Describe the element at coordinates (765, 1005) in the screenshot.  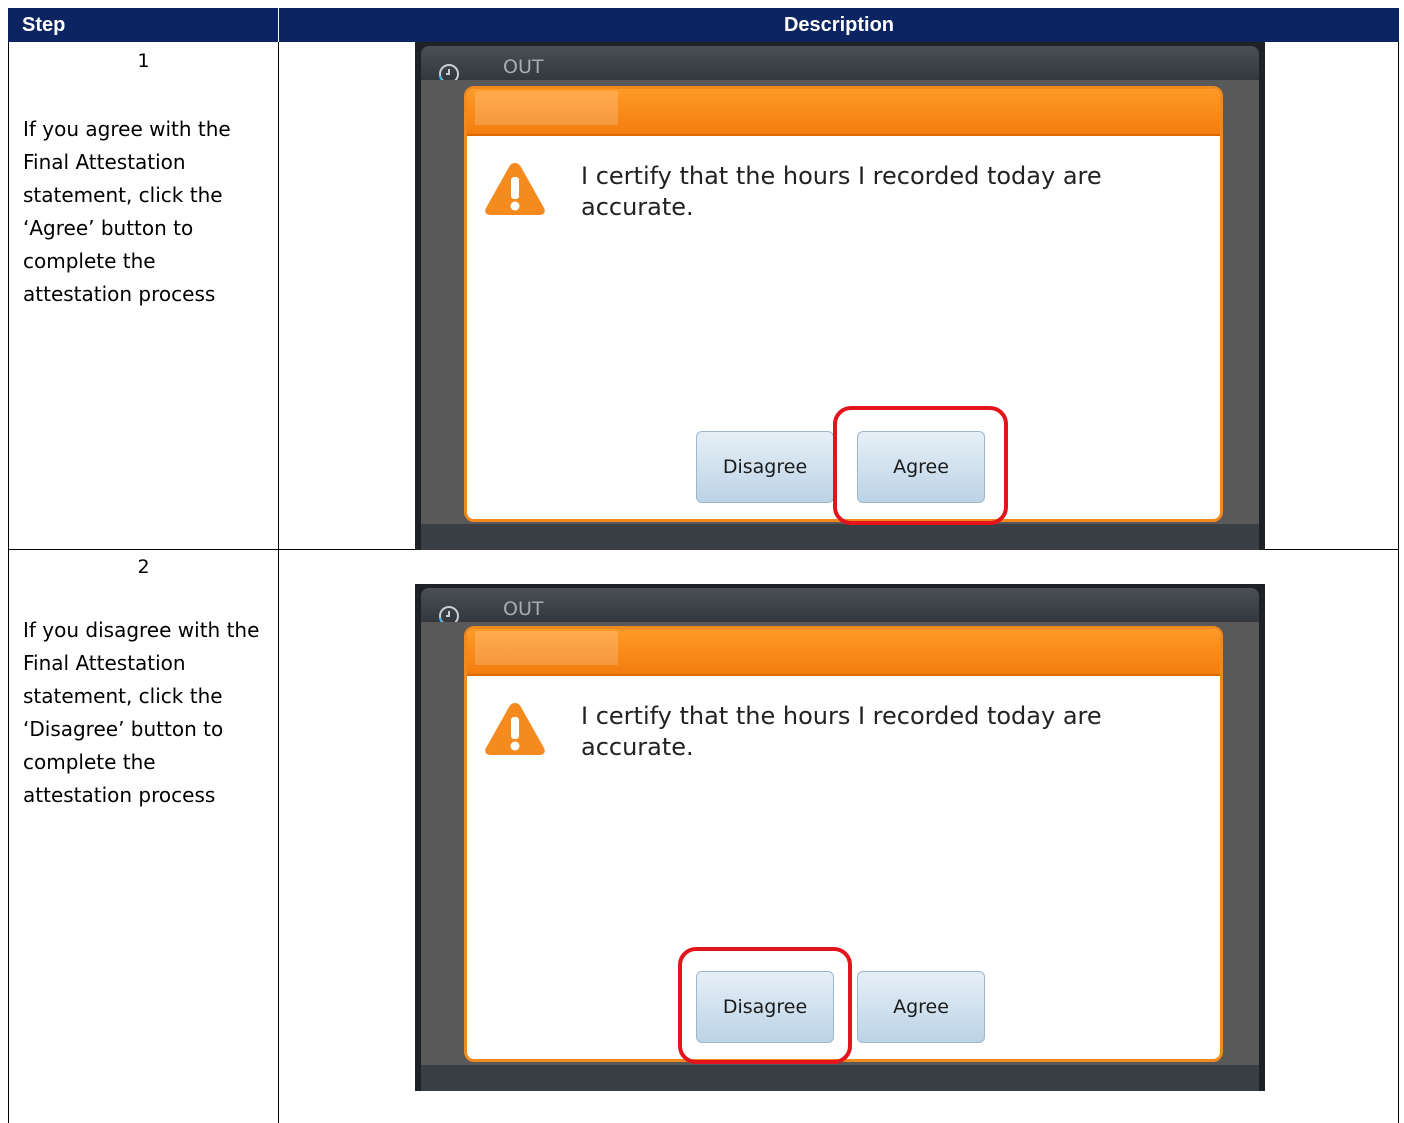
I see `disagree-highlight-box` at that location.